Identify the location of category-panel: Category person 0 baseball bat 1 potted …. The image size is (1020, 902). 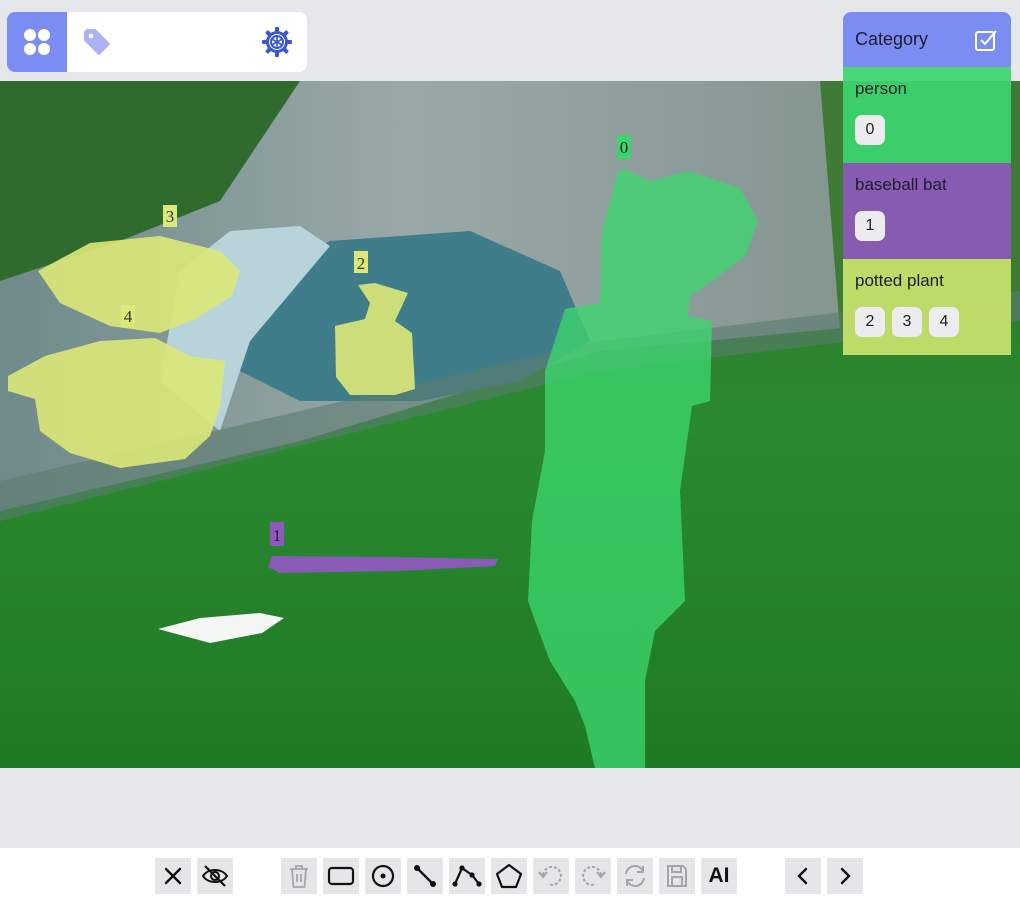
(927, 183).